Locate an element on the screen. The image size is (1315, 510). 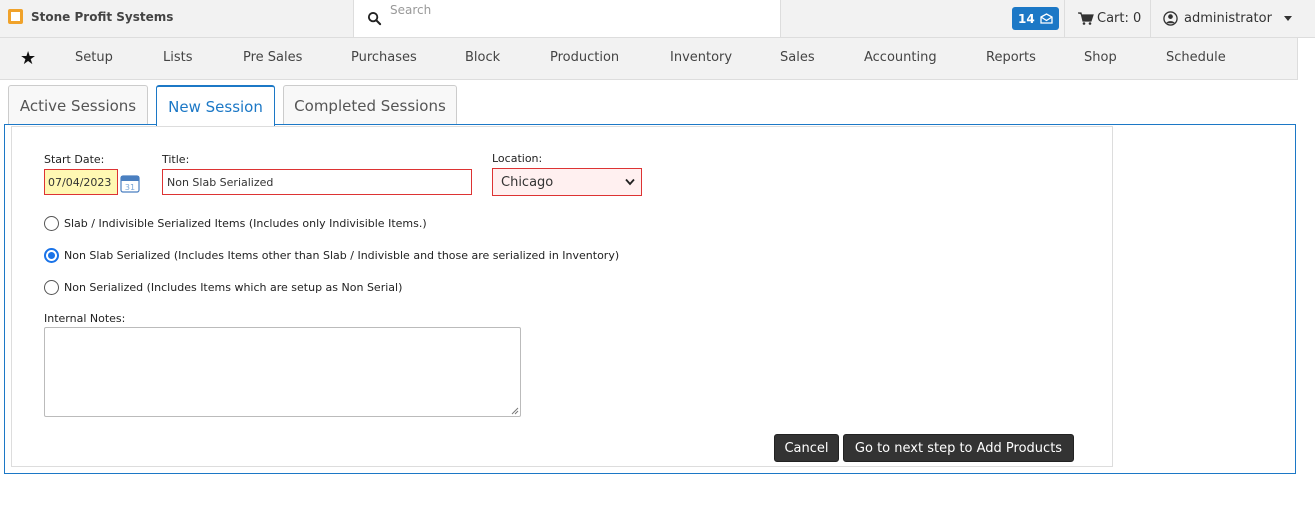
nav-item-accounting: Accounting is located at coordinates (900, 57).